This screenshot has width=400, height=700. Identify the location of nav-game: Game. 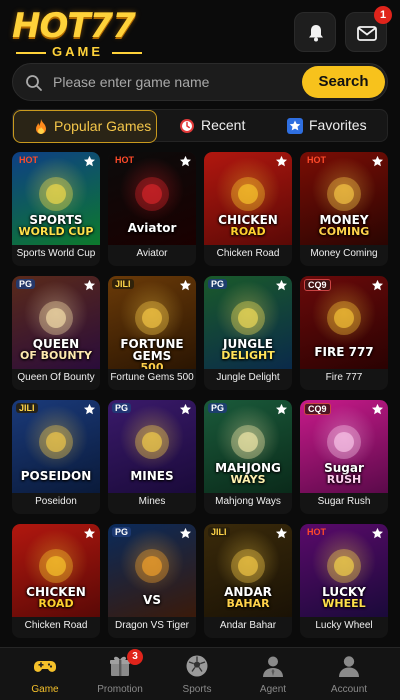
(45, 674).